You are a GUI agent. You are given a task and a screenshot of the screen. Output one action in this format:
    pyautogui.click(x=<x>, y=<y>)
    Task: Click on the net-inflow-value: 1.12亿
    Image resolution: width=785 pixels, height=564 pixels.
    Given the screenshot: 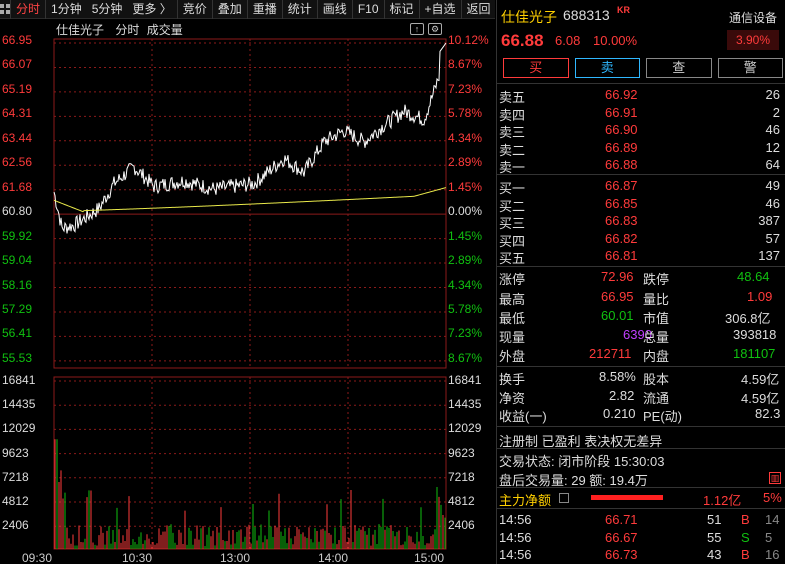 What is the action you would take?
    pyautogui.click(x=722, y=500)
    